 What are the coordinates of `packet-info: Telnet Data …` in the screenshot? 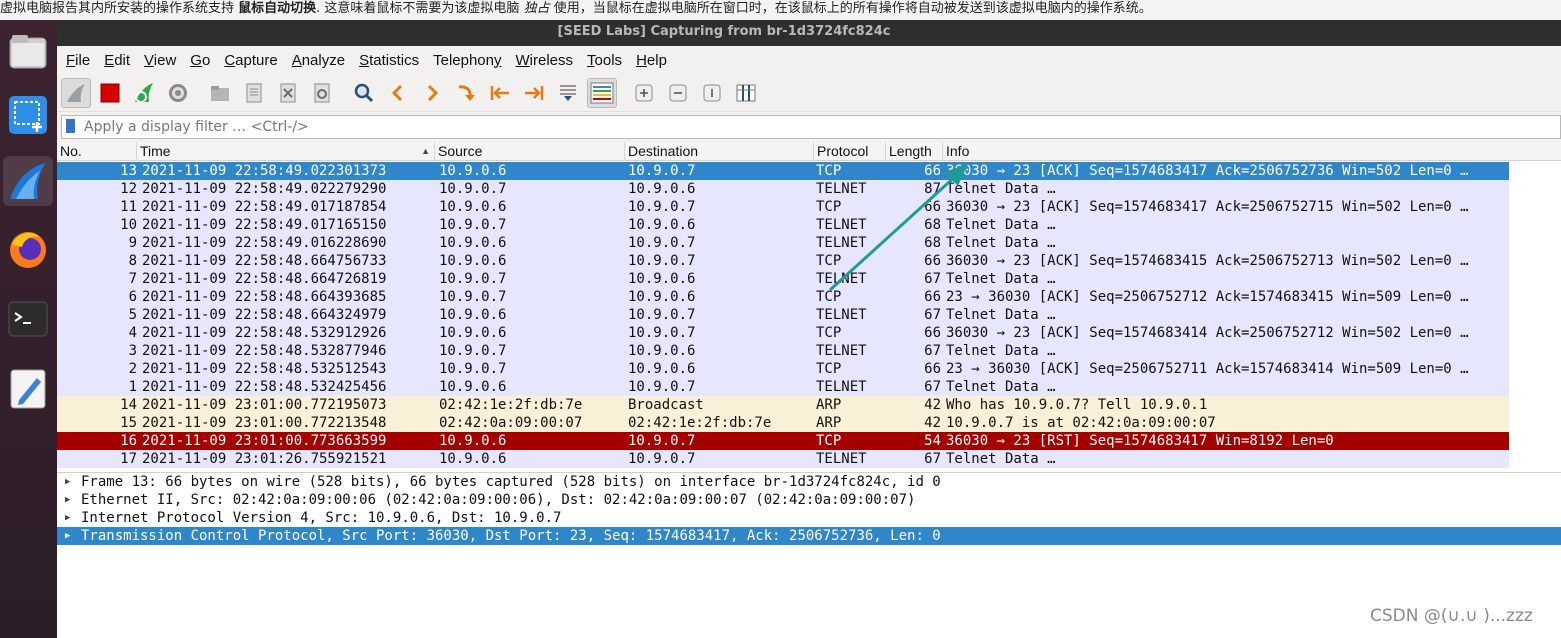 It's located at (1001, 459).